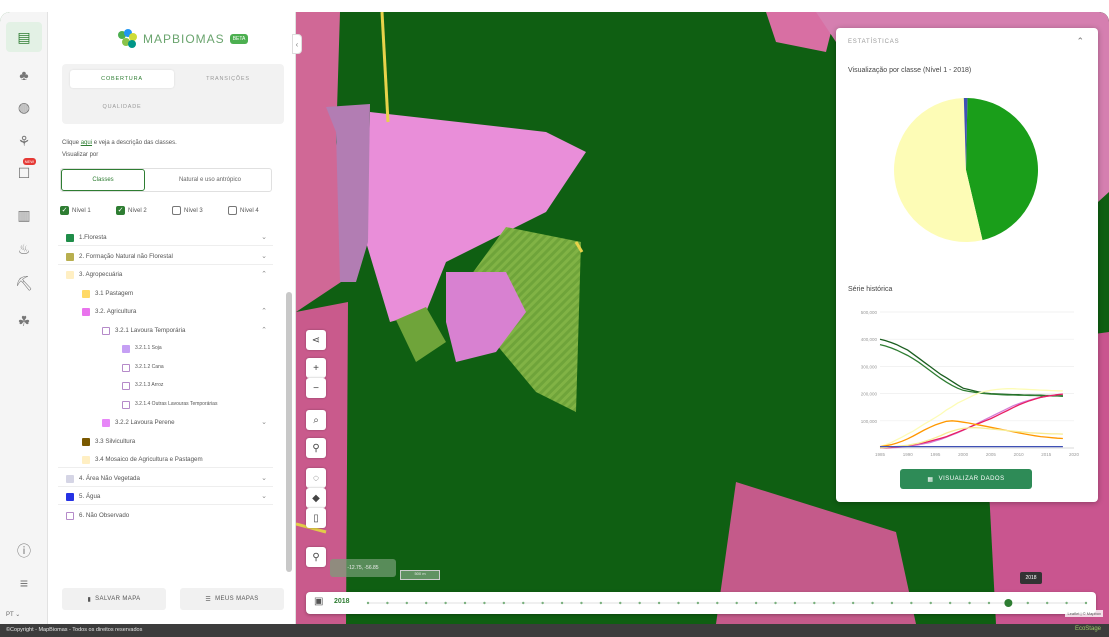 Image resolution: width=1109 pixels, height=637 pixels. I want to click on class-row: 3. Agropecuária ⌃, so click(165, 275).